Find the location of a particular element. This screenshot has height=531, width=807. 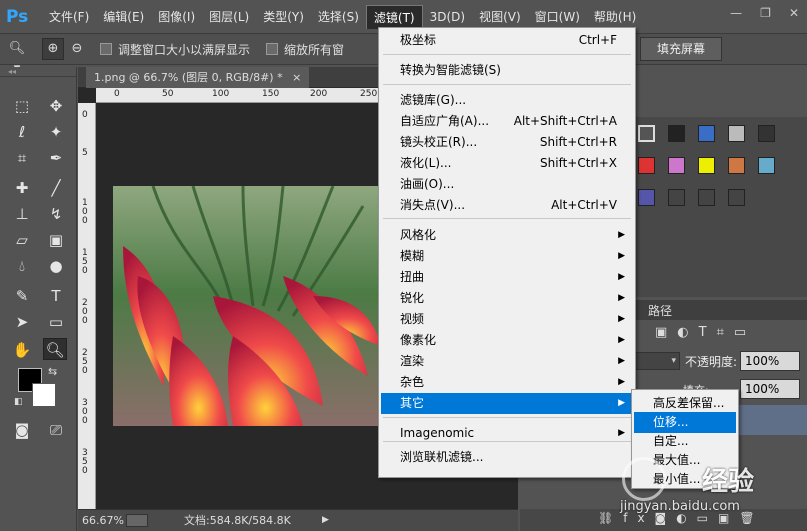

watermark-url: jingyan.baidu.com is located at coordinates (680, 506).